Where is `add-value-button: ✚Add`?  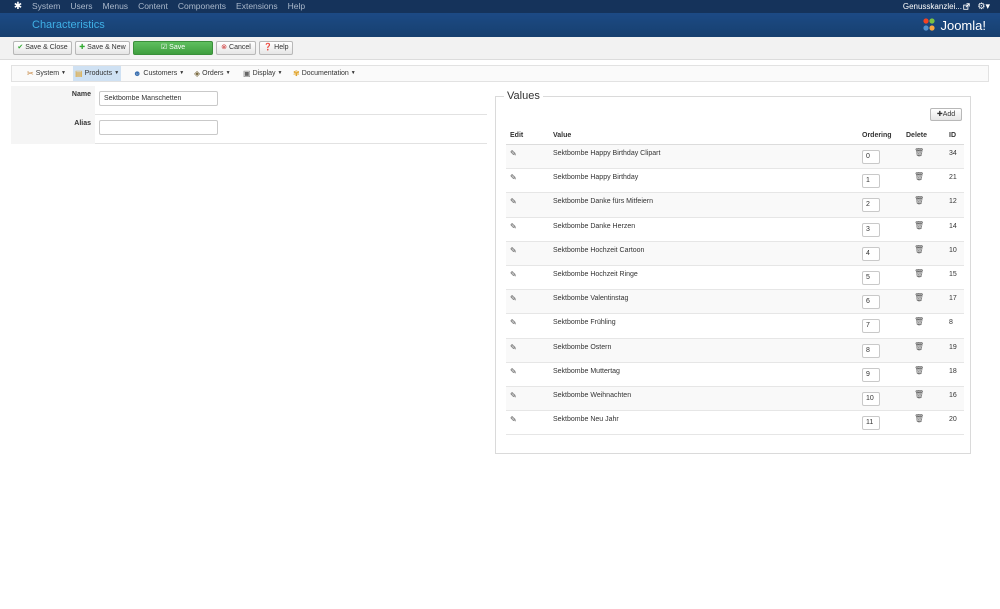
add-value-button: ✚Add is located at coordinates (946, 114).